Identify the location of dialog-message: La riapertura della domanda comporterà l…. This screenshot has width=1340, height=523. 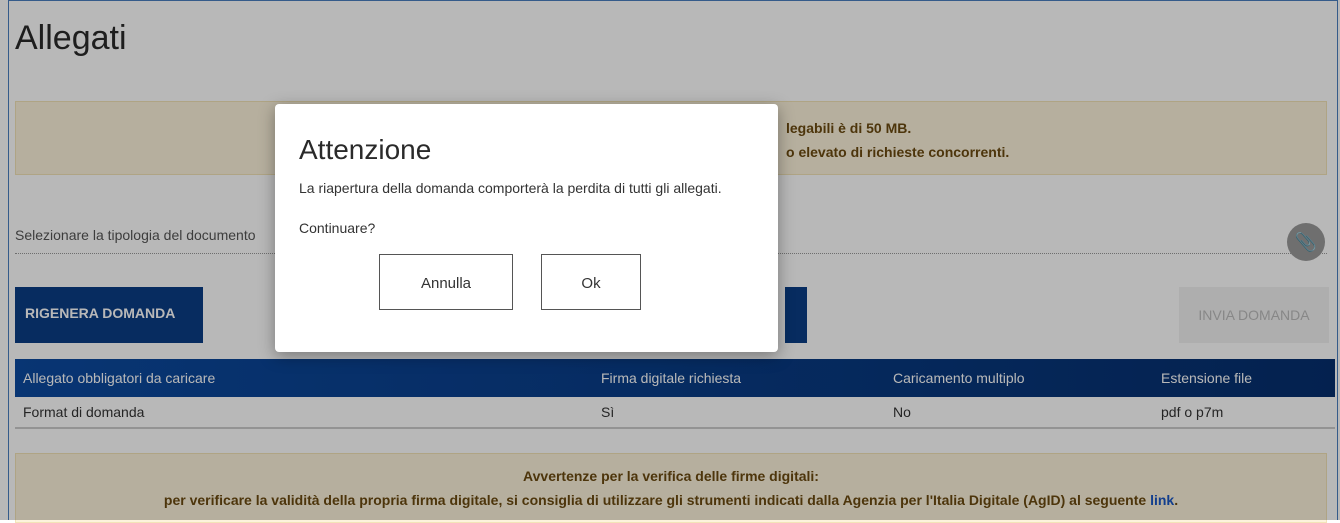
(510, 188).